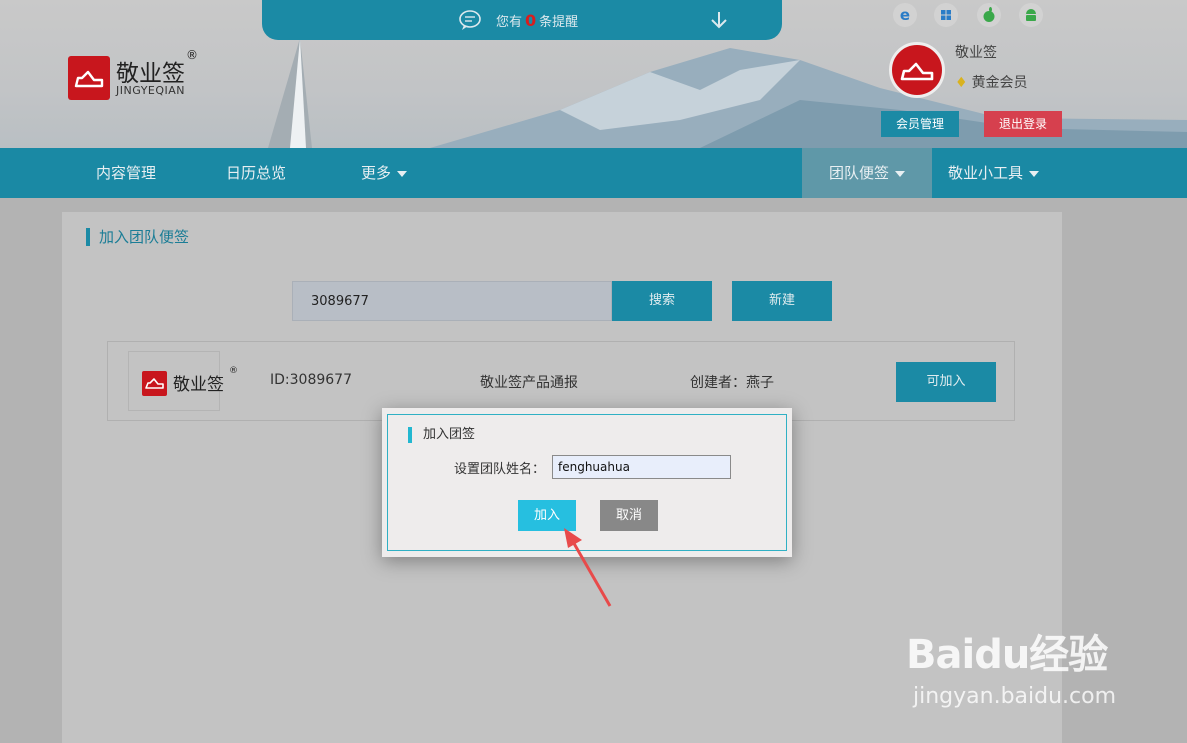 The image size is (1187, 743). What do you see at coordinates (500, 469) in the screenshot?
I see `team-nickname-label: 设置团队姓名：` at bounding box center [500, 469].